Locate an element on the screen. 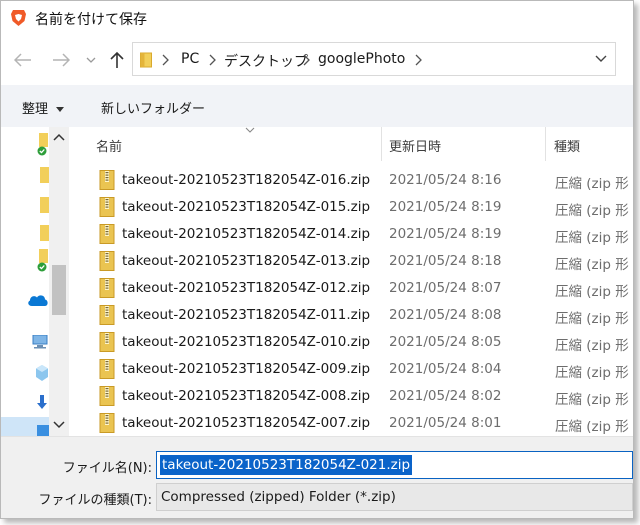 This screenshot has width=640, height=525. arrow-up-icon is located at coordinates (117, 59).